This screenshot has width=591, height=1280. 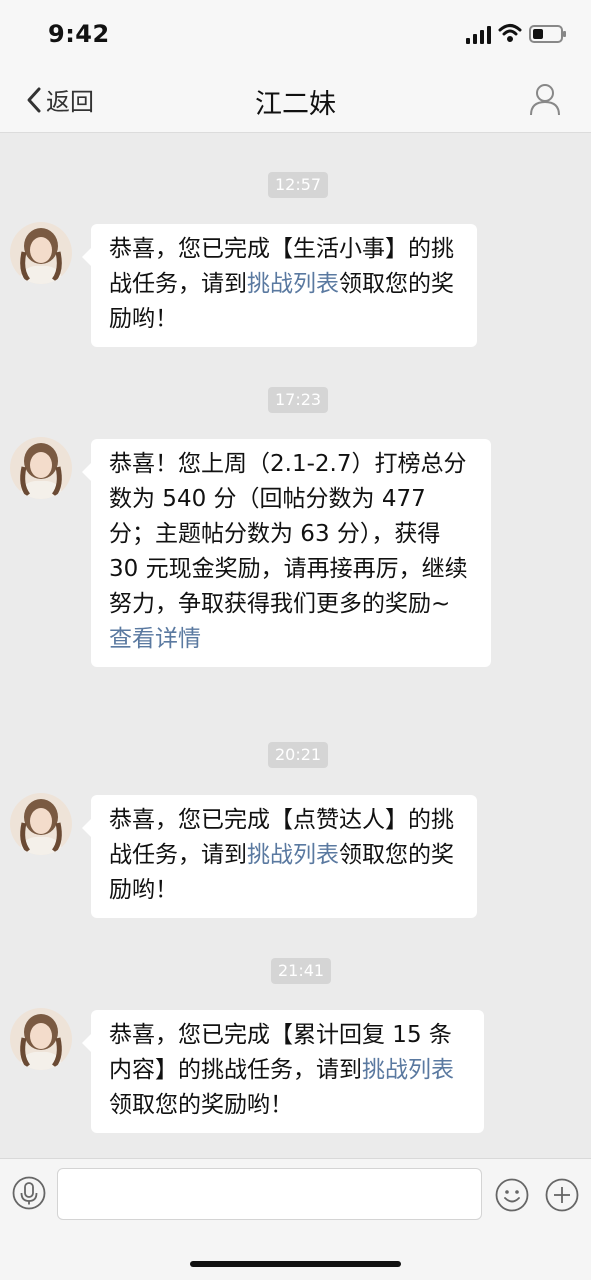 What do you see at coordinates (291, 639) in the screenshot?
I see `view-details-link: 查看详情` at bounding box center [291, 639].